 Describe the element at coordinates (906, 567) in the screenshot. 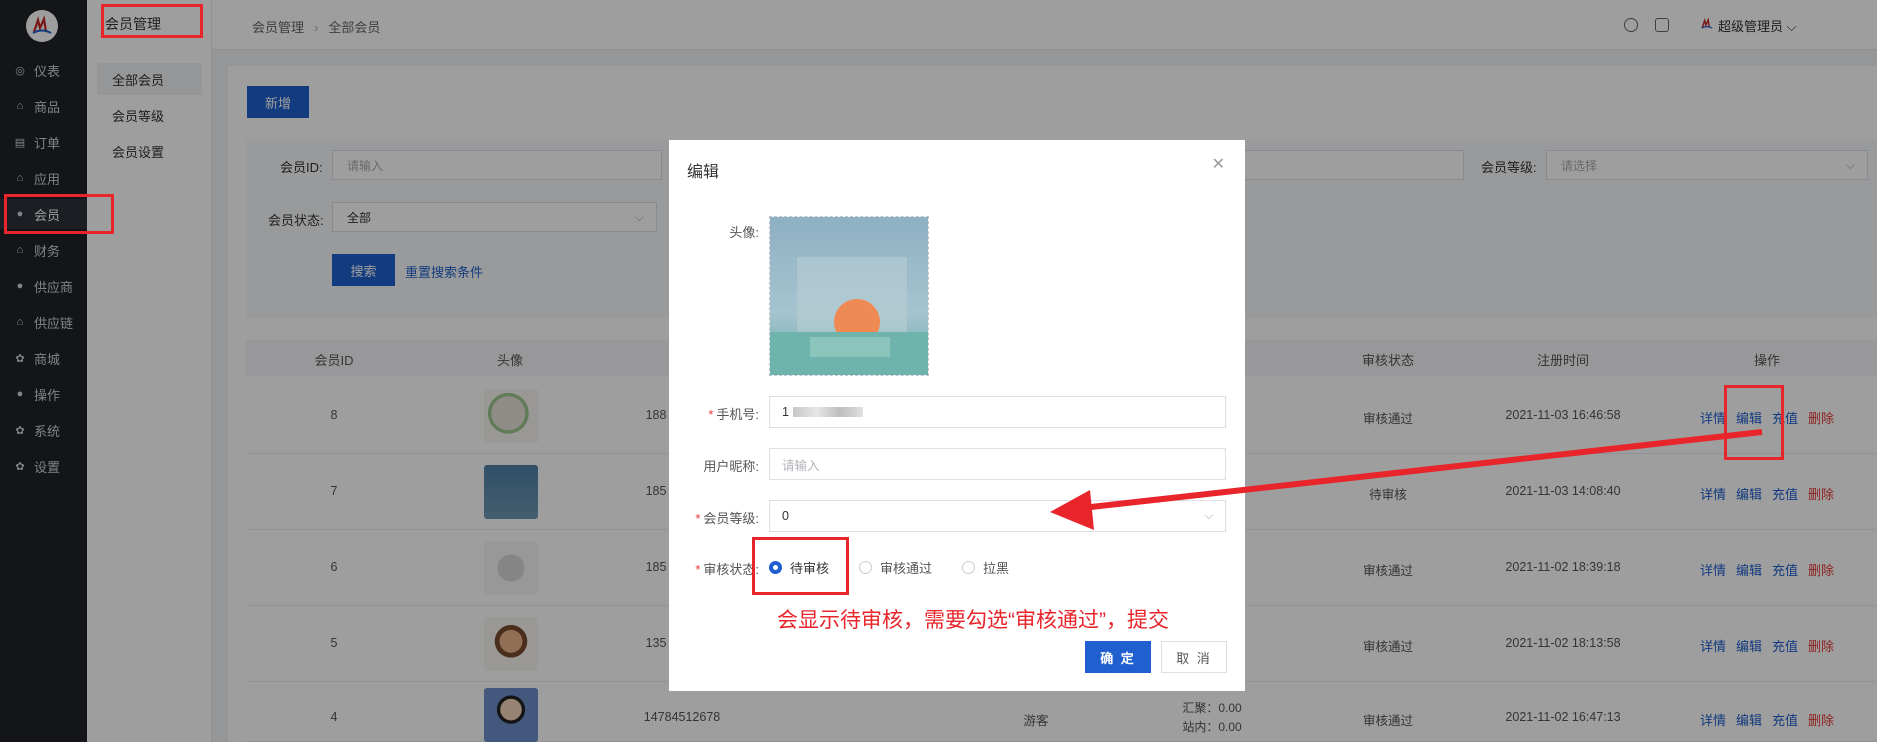

I see `radio-label: 审核通过` at that location.